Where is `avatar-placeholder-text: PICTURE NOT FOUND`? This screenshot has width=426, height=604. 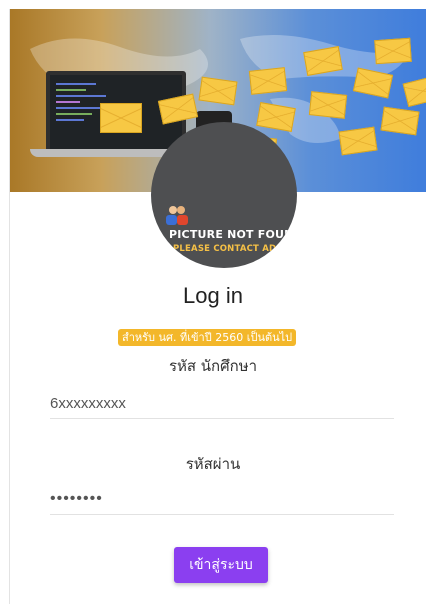
avatar-placeholder-text: PICTURE NOT FOUND is located at coordinates (233, 234).